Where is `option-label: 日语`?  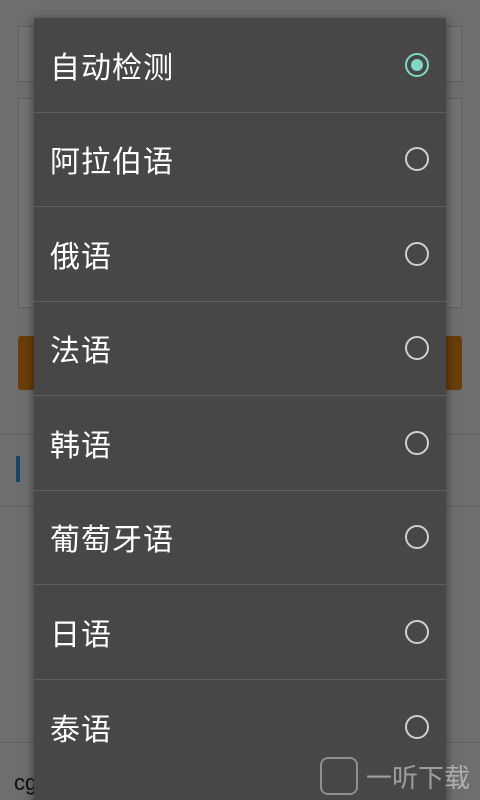
option-label: 日语 is located at coordinates (81, 635).